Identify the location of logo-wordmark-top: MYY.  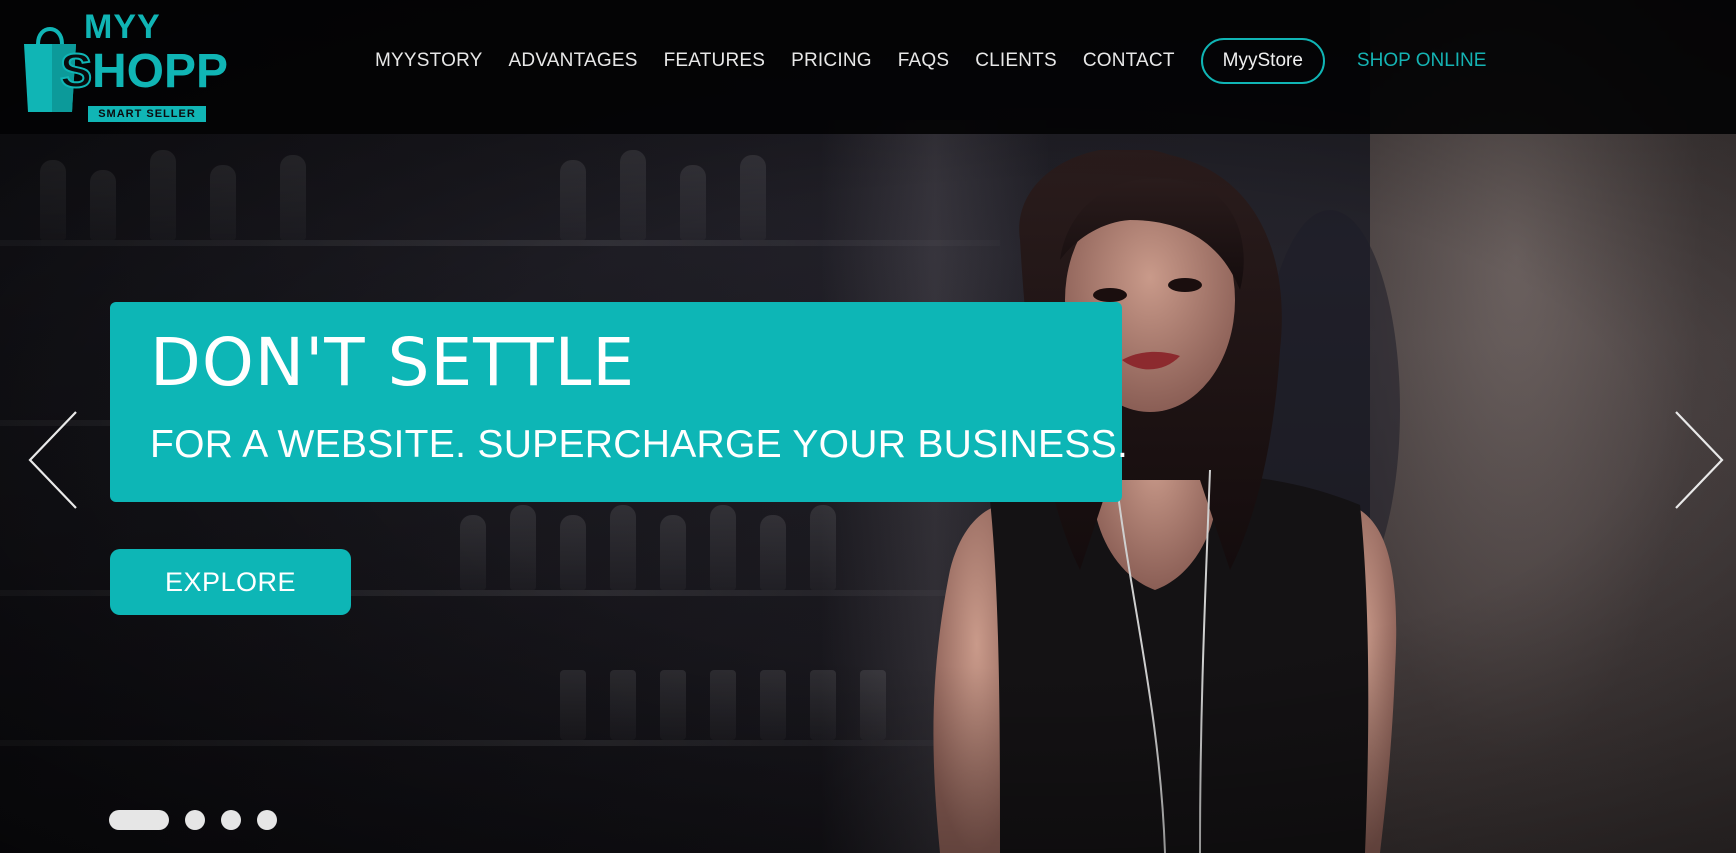
(122, 27).